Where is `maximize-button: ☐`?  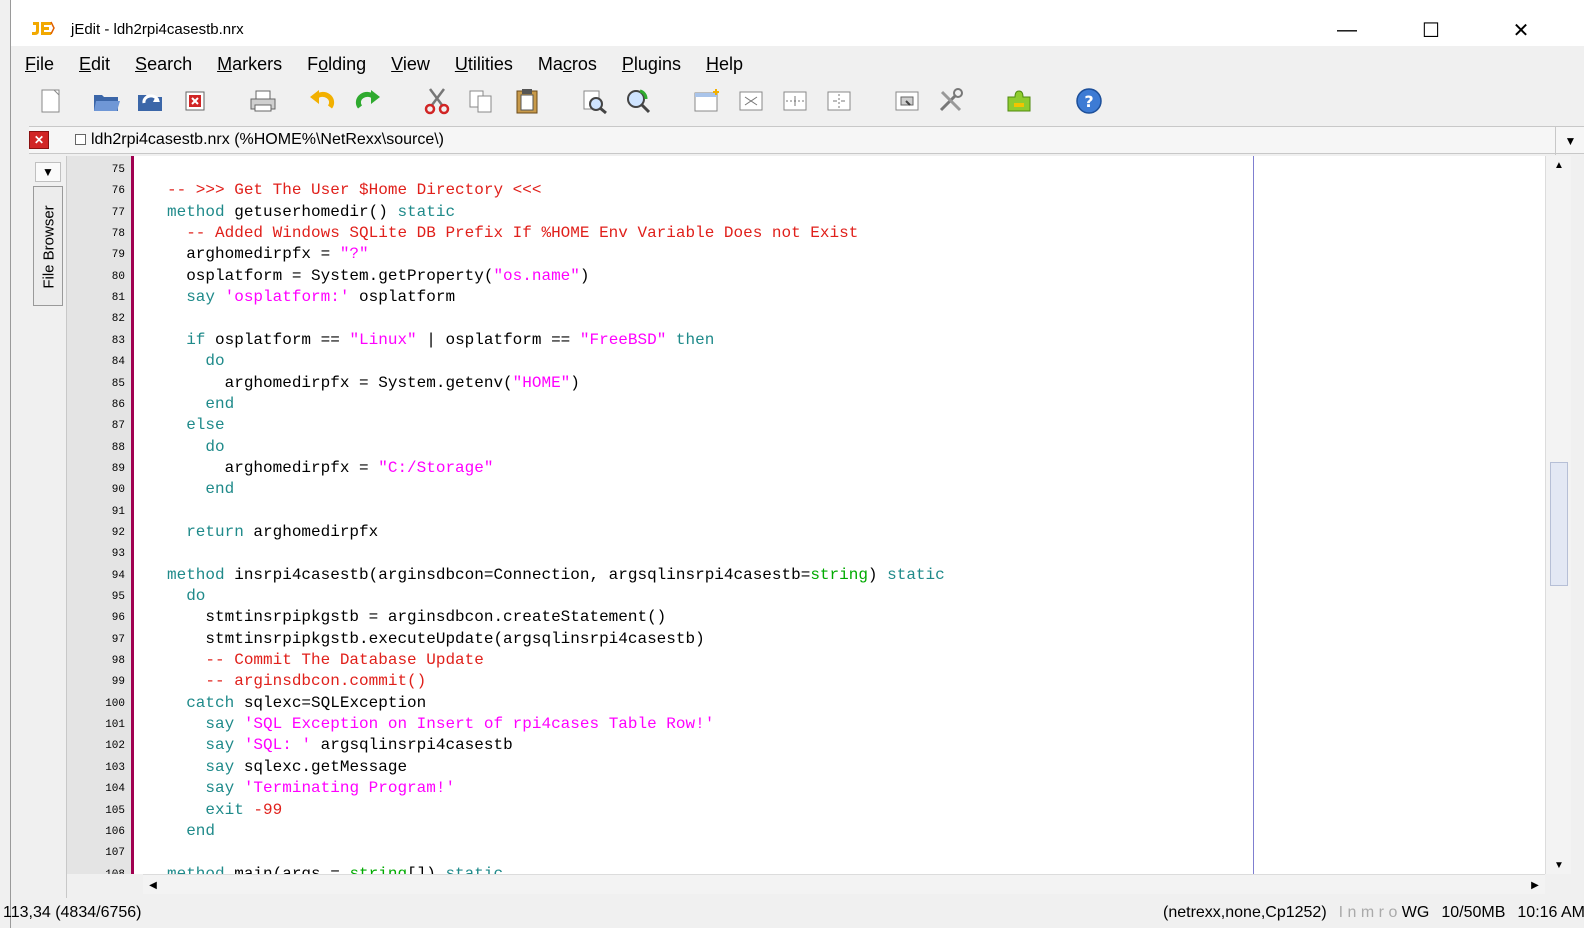 maximize-button: ☐ is located at coordinates (1431, 30).